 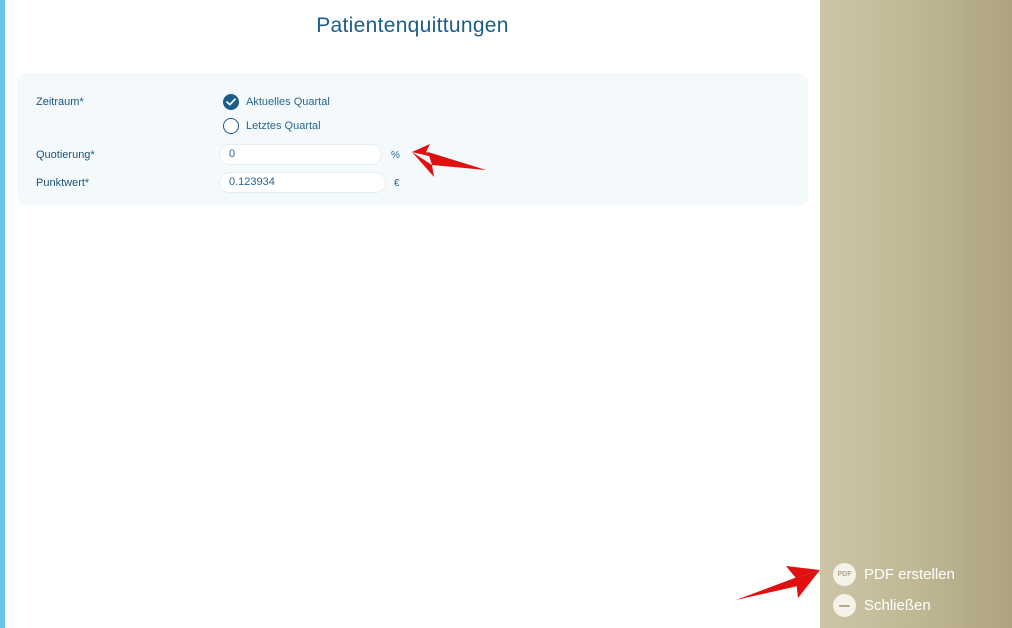 What do you see at coordinates (844, 605) in the screenshot?
I see `minus-icon` at bounding box center [844, 605].